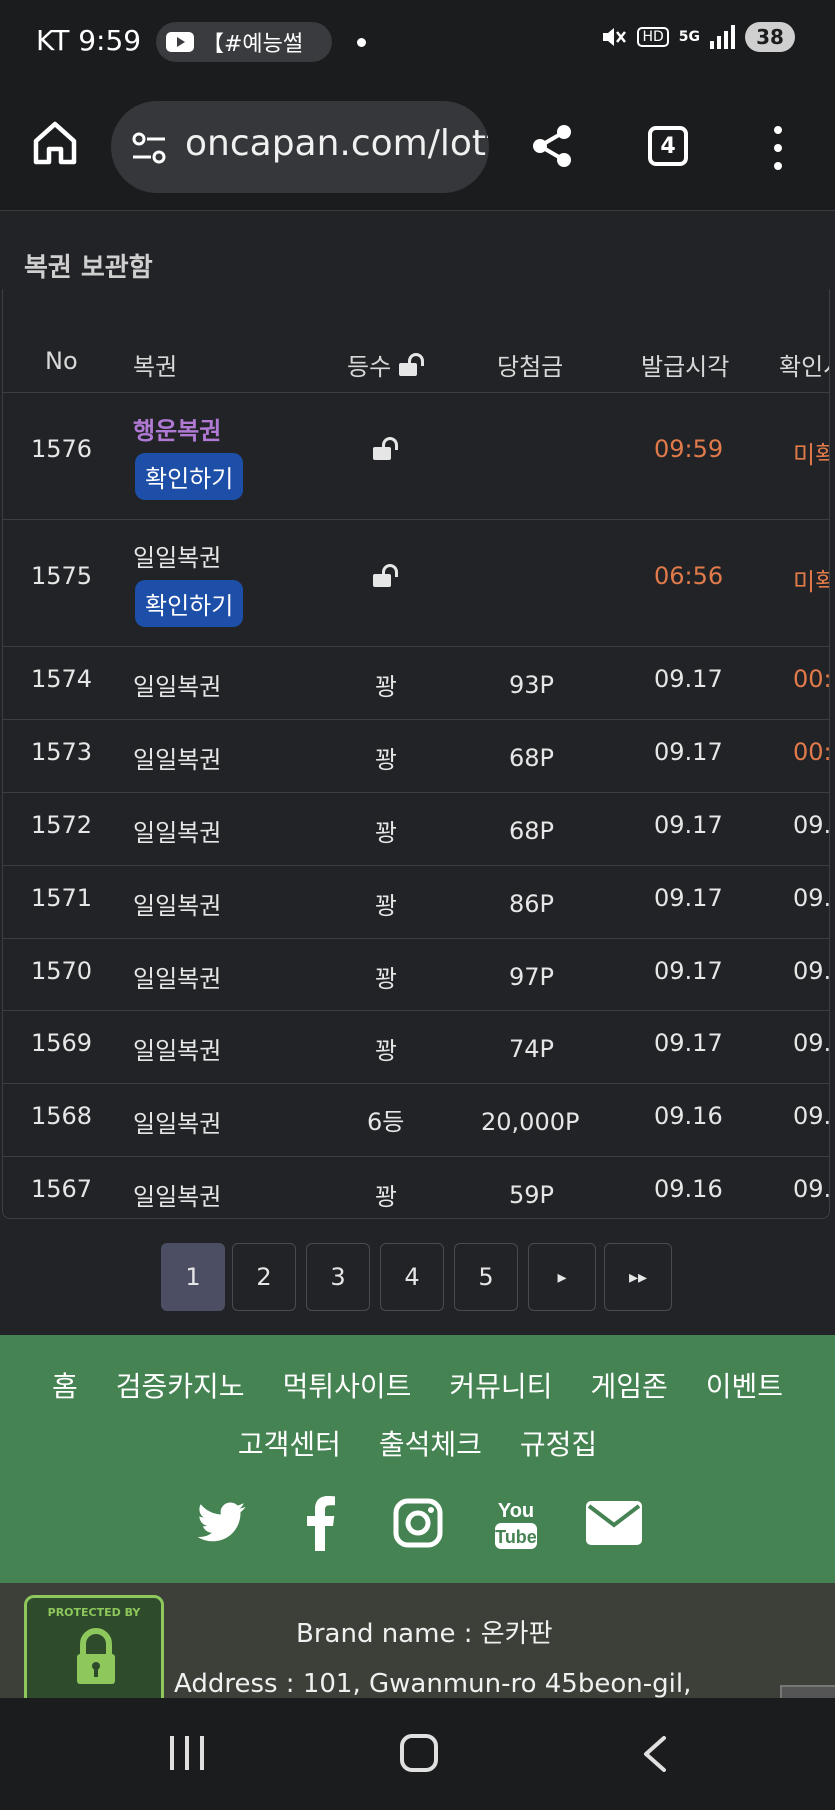 The width and height of the screenshot is (835, 1810). Describe the element at coordinates (811, 455) in the screenshot. I see `row-checked: 미확` at that location.